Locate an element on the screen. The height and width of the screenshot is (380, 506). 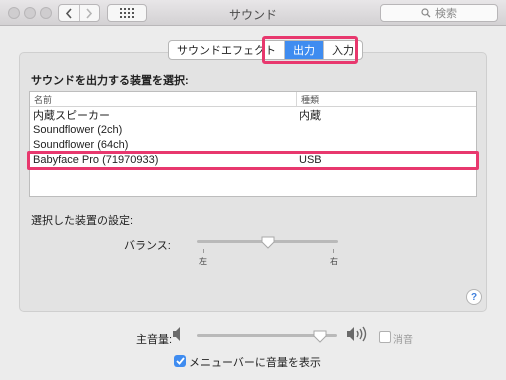
show-volume-in-menubar-checkbox is located at coordinates (180, 361).